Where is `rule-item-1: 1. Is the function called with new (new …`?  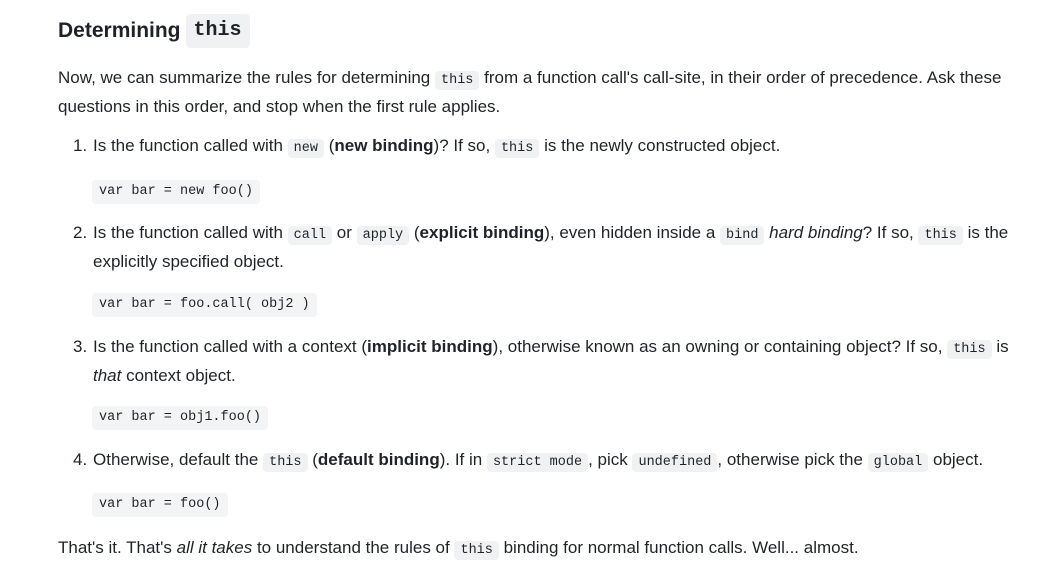
rule-item-1: 1. Is the function called with new (new … is located at coordinates (543, 147).